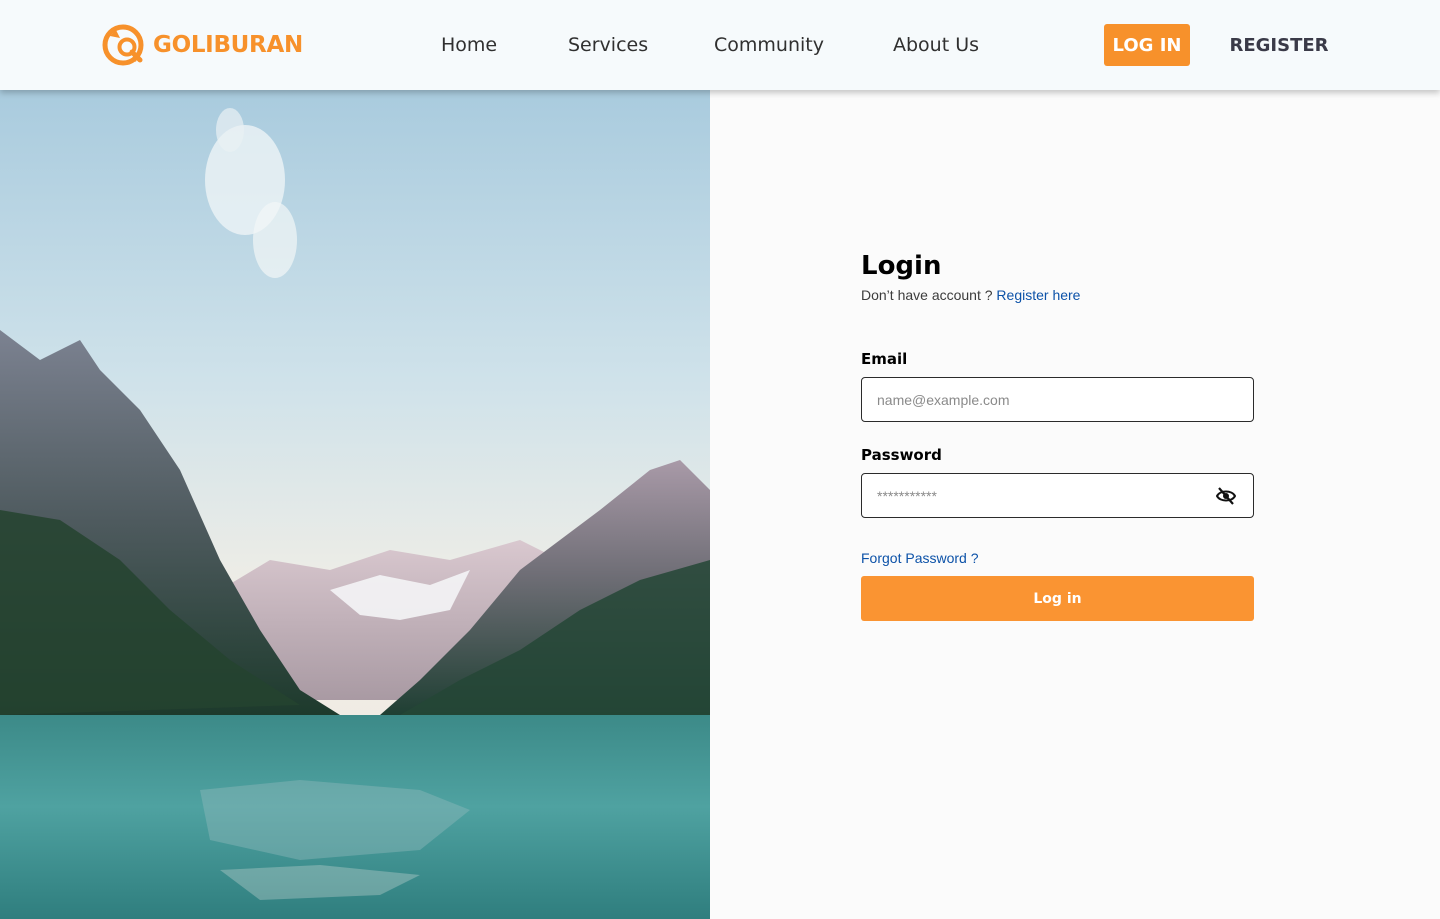 The height and width of the screenshot is (919, 1440). I want to click on nav-services: Services, so click(608, 45).